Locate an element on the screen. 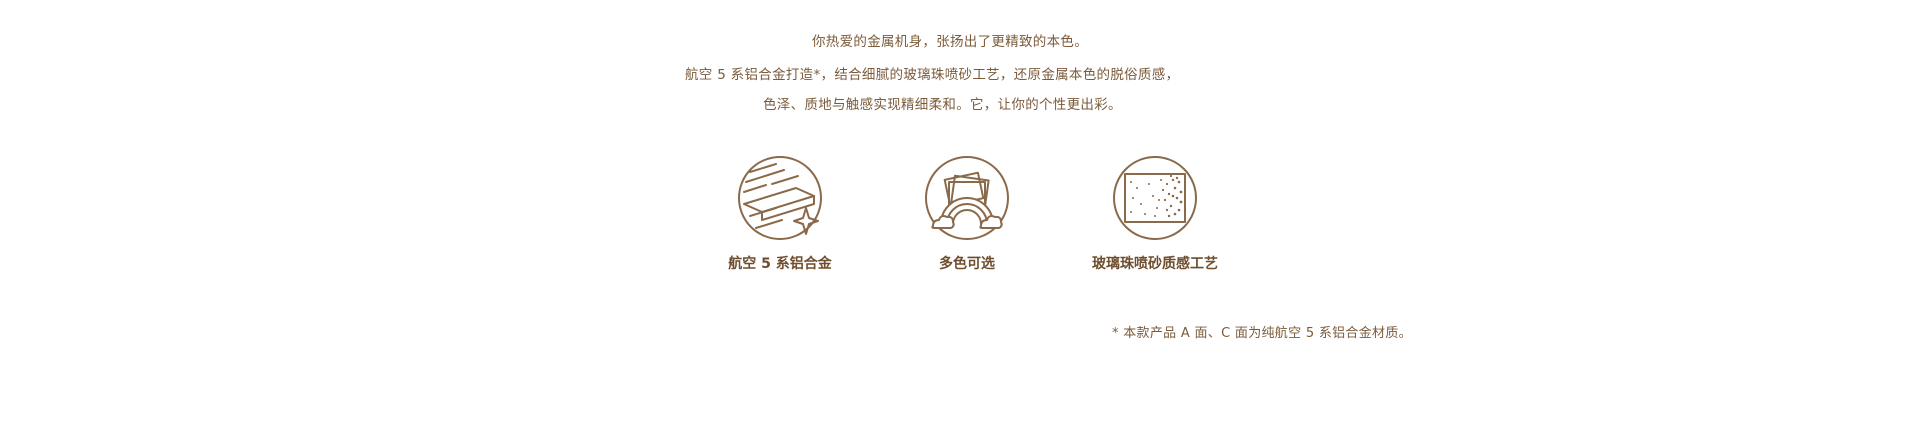  feature-aluminum: 航空 5 系铝合金 is located at coordinates (780, 215).